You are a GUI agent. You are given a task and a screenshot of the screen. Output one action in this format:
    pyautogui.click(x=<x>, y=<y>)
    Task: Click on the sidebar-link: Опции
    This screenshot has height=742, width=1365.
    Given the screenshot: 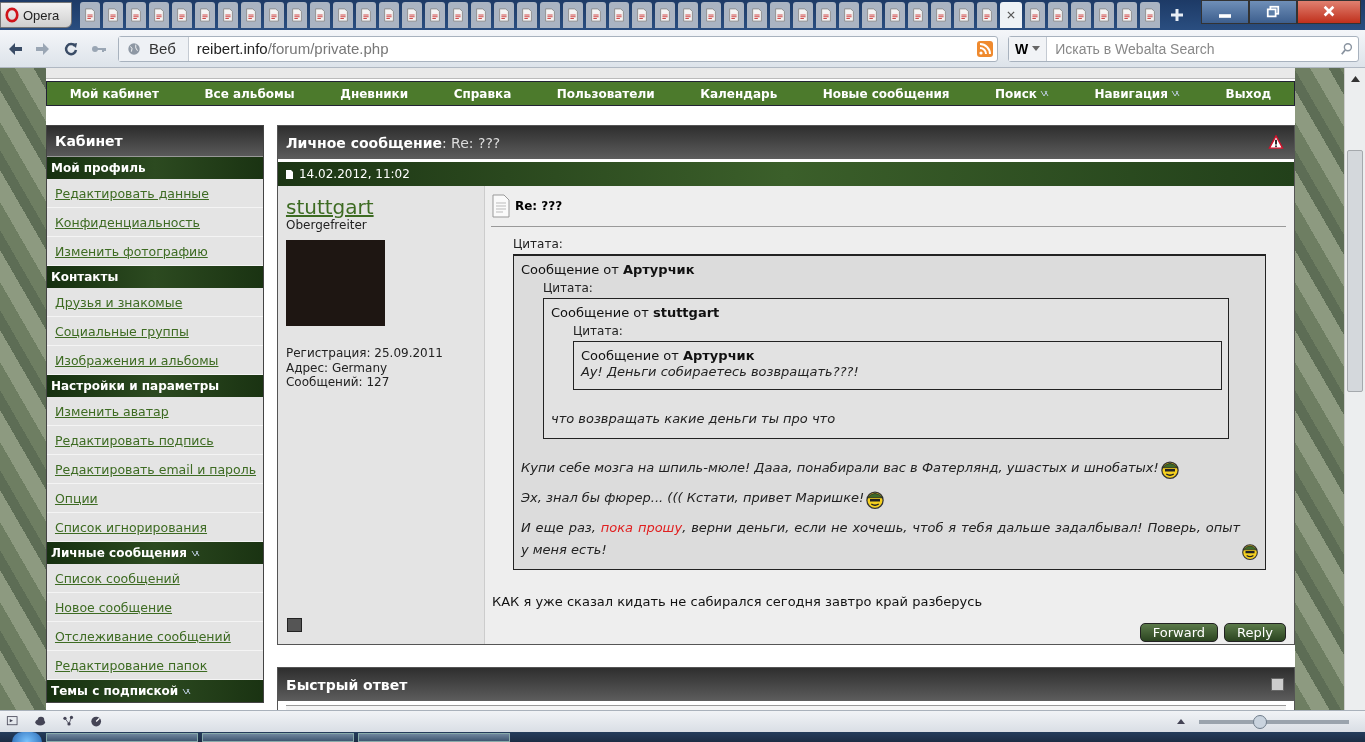 What is the action you would take?
    pyautogui.click(x=76, y=498)
    